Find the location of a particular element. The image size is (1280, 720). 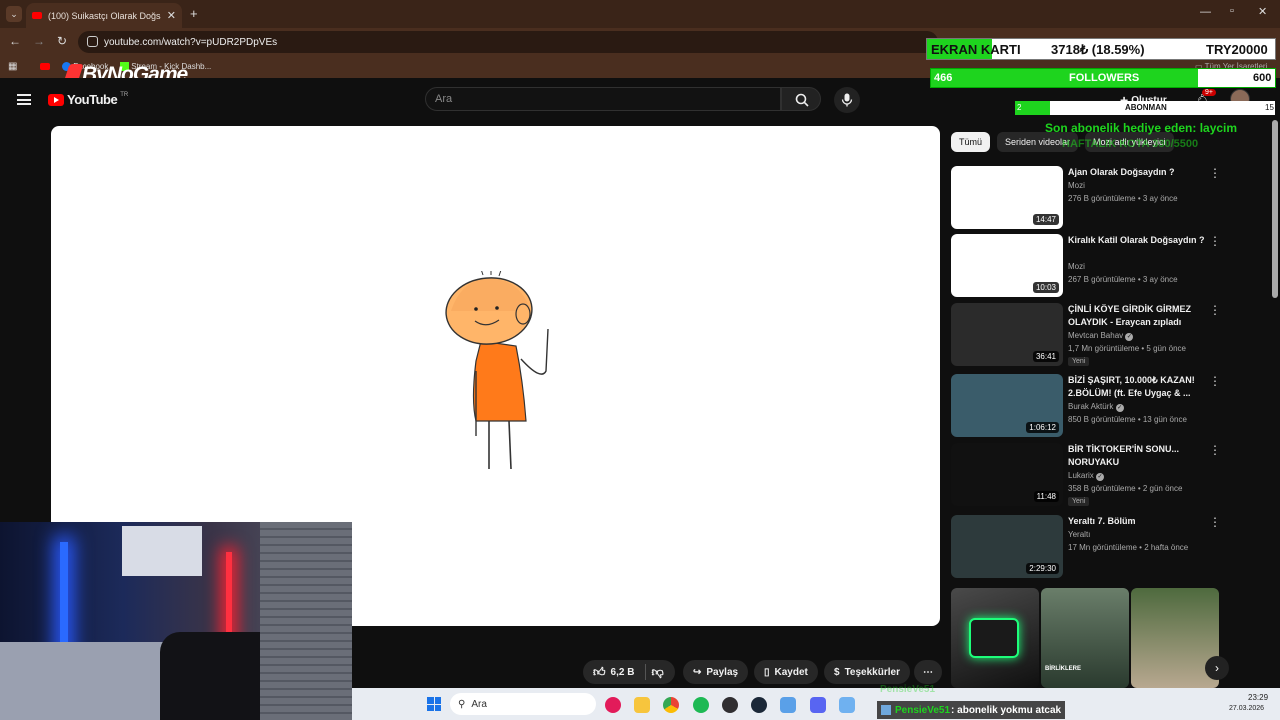

chat-username: PensieVe51 is located at coordinates (923, 710).